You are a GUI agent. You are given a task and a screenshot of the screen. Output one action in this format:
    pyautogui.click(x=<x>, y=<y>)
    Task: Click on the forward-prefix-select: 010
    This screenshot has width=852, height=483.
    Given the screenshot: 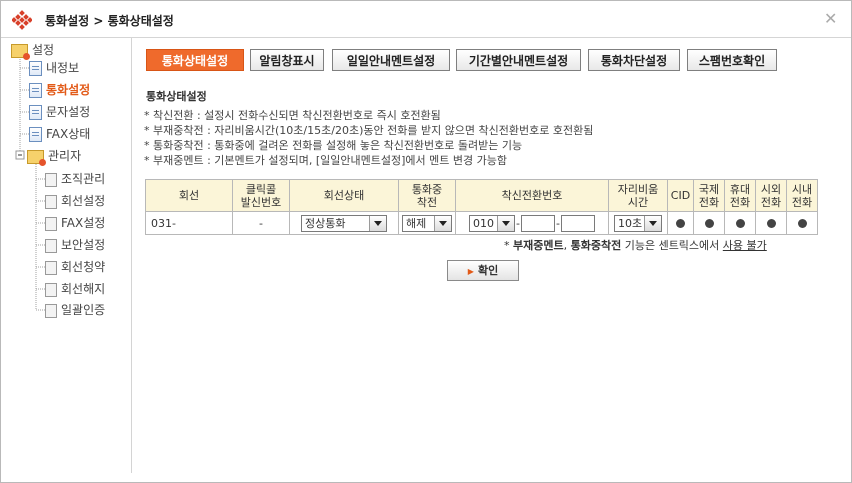 What is the action you would take?
    pyautogui.click(x=492, y=223)
    